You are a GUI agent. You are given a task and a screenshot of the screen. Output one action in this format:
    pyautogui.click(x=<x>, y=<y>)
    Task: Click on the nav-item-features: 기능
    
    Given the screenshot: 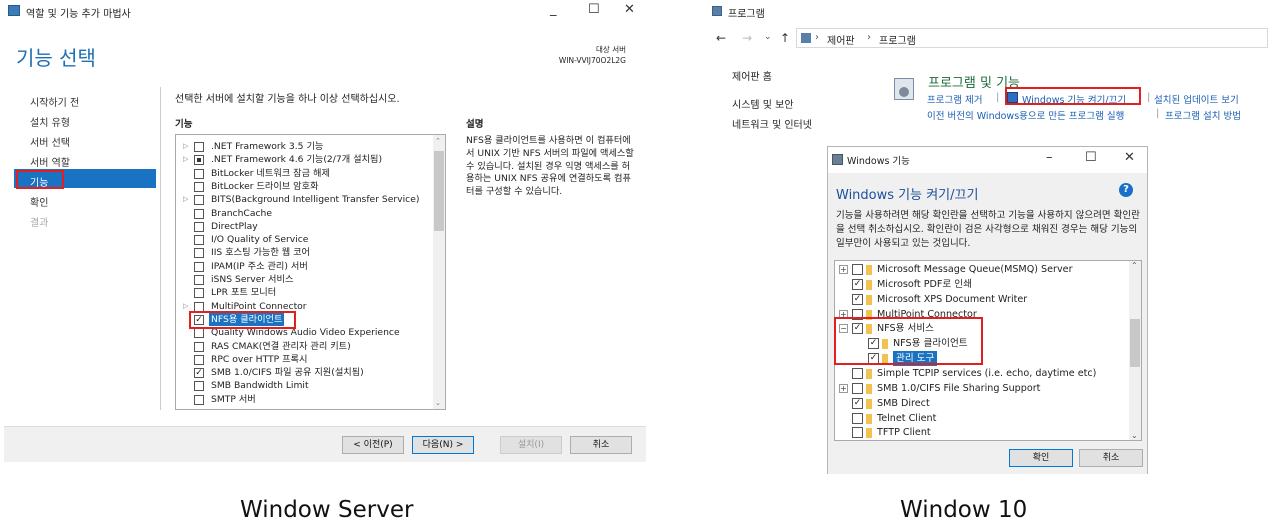 What is the action you would take?
    pyautogui.click(x=39, y=181)
    